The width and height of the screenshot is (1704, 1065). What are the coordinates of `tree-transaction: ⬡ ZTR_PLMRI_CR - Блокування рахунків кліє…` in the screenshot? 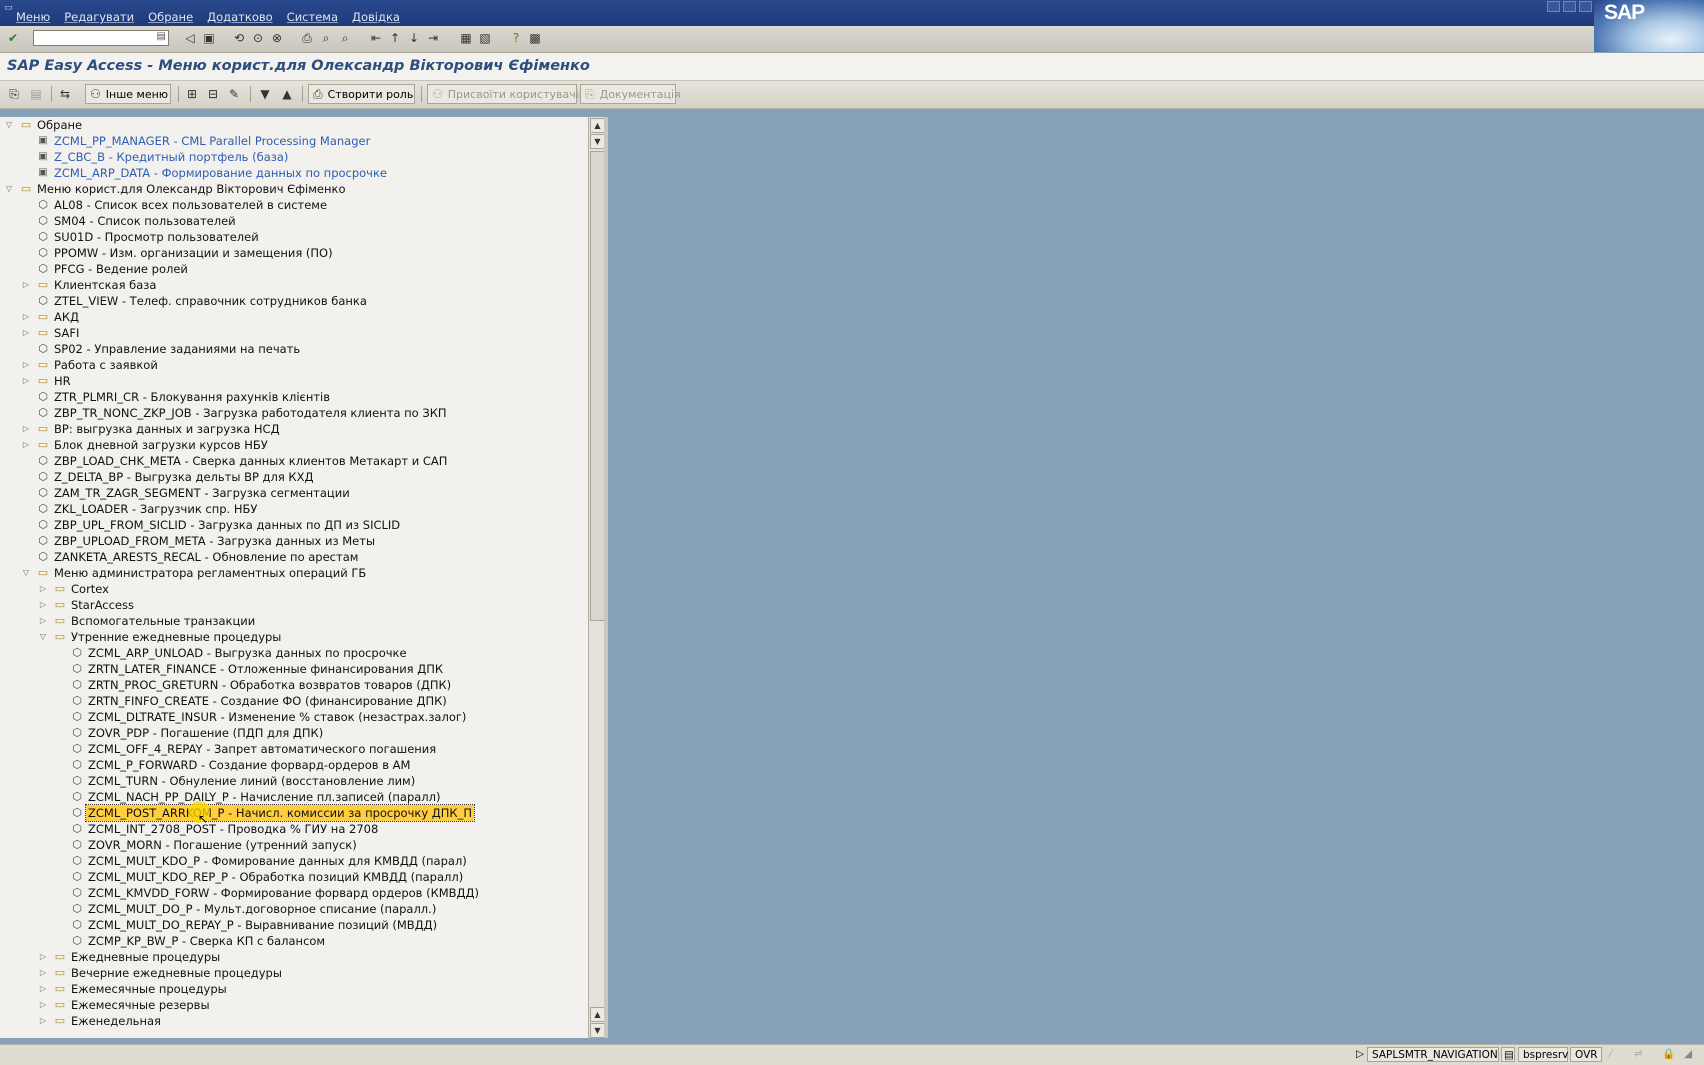 It's located at (295, 397).